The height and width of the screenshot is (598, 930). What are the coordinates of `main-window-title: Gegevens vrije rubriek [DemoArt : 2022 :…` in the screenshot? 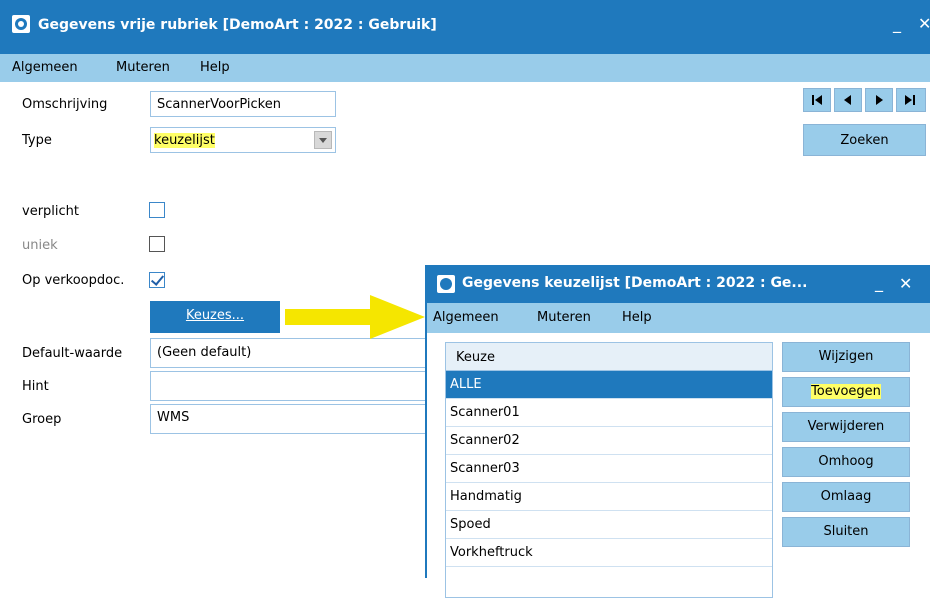 It's located at (237, 25).